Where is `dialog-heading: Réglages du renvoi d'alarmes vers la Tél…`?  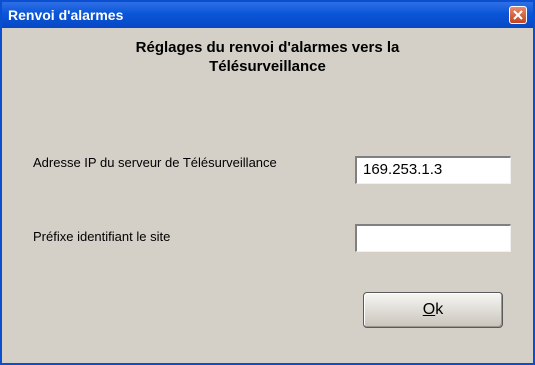
dialog-heading: Réglages du renvoi d'alarmes vers la Tél… is located at coordinates (267, 57).